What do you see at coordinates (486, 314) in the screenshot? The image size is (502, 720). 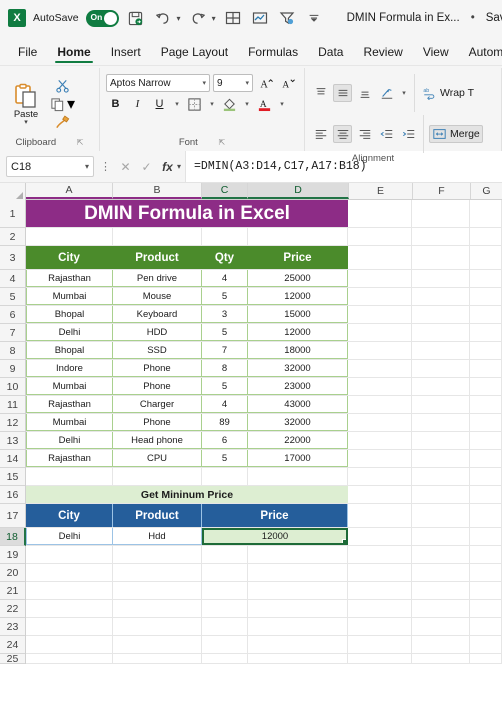 I see `cell-g6` at bounding box center [486, 314].